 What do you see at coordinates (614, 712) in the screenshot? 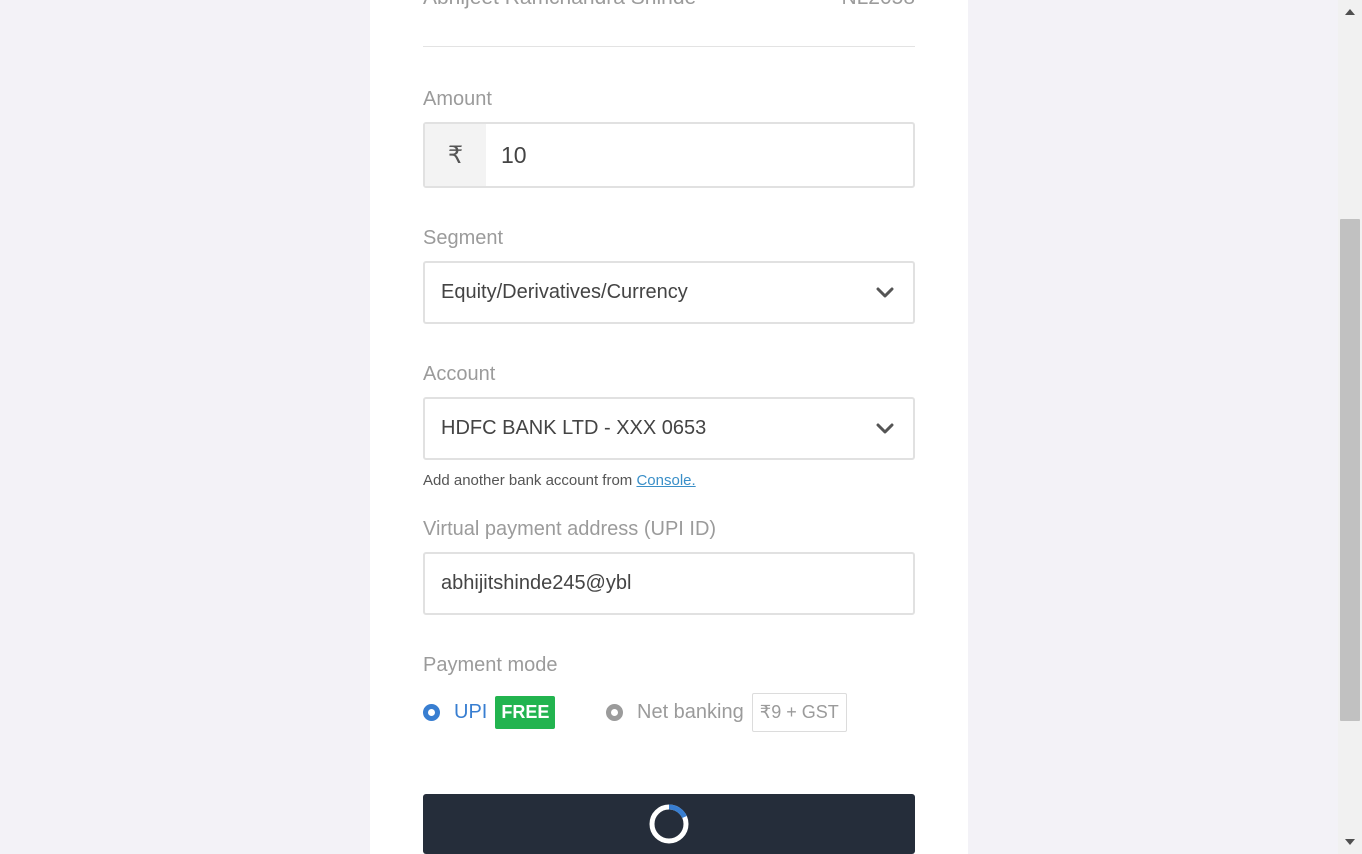
I see `radio-unselected-icon` at bounding box center [614, 712].